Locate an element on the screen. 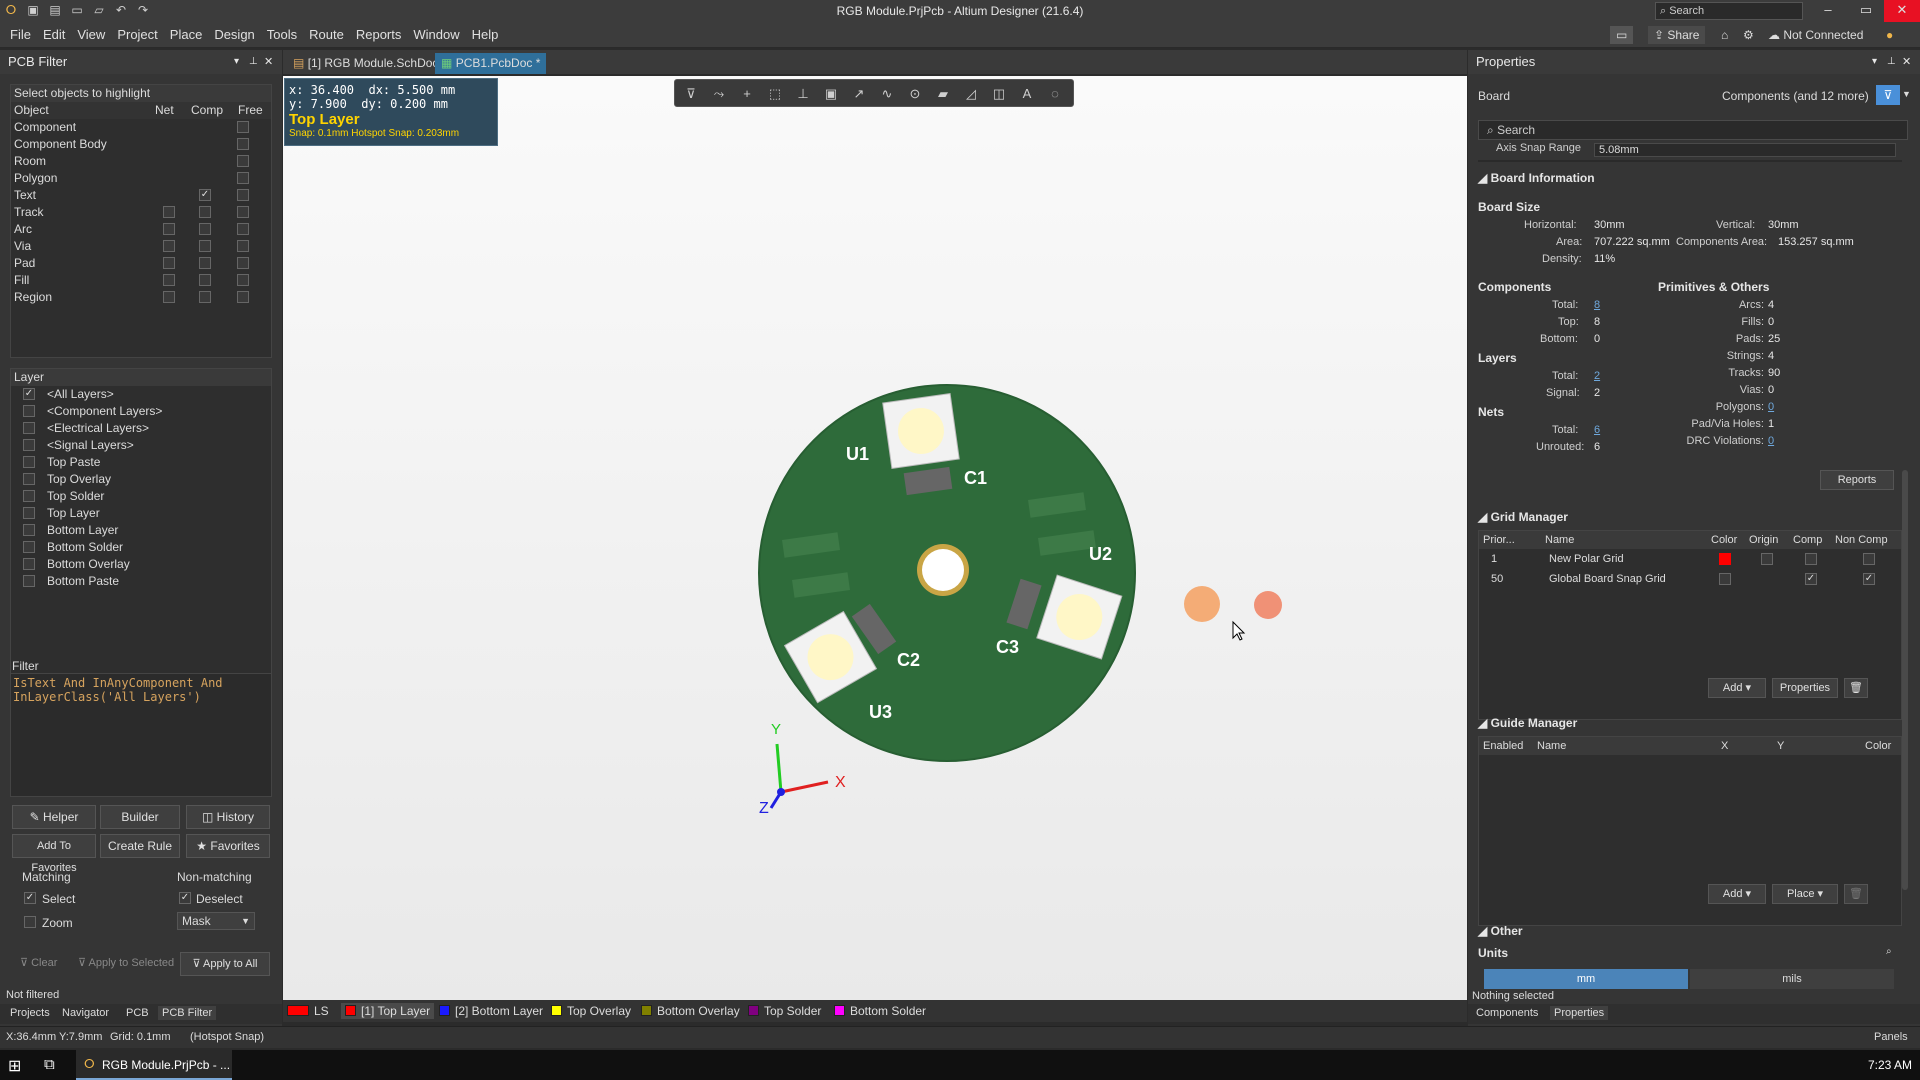 This screenshot has height=1080, width=1920. layer-checkbox: ✓ is located at coordinates (29, 394).